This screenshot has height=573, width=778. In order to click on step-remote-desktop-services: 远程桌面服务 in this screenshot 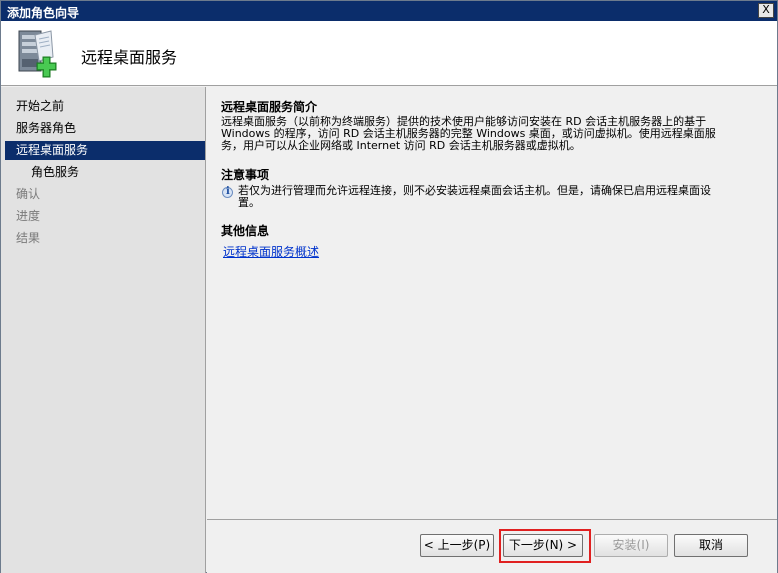, I will do `click(105, 150)`.